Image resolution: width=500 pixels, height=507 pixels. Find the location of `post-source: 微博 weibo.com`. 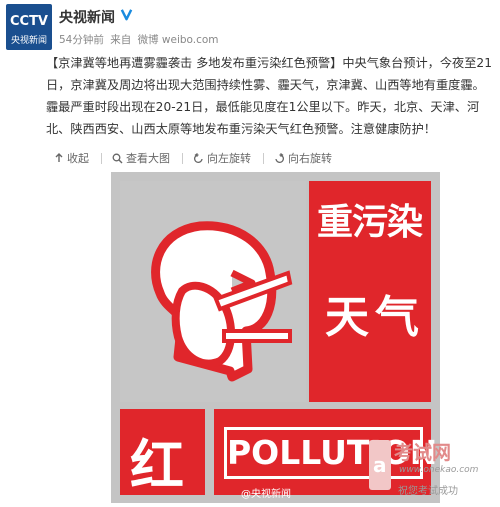

post-source: 微博 weibo.com is located at coordinates (178, 40).